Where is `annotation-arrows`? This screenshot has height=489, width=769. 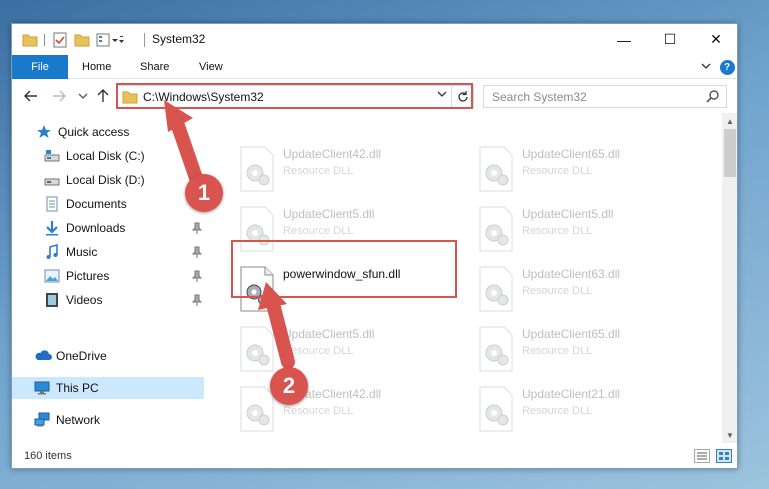
annotation-arrows is located at coordinates (229, 234).